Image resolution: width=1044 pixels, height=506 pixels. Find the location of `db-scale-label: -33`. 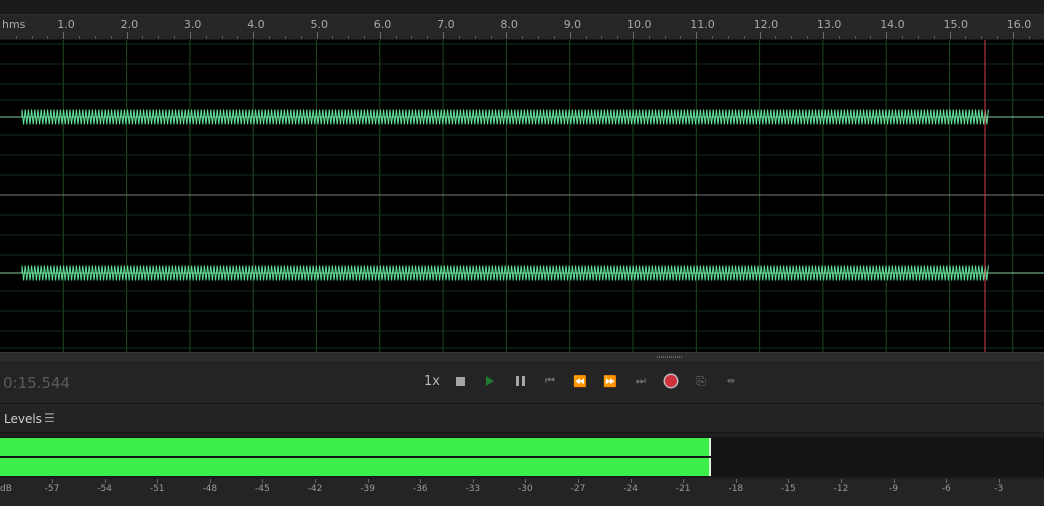

db-scale-label: -33 is located at coordinates (473, 489).